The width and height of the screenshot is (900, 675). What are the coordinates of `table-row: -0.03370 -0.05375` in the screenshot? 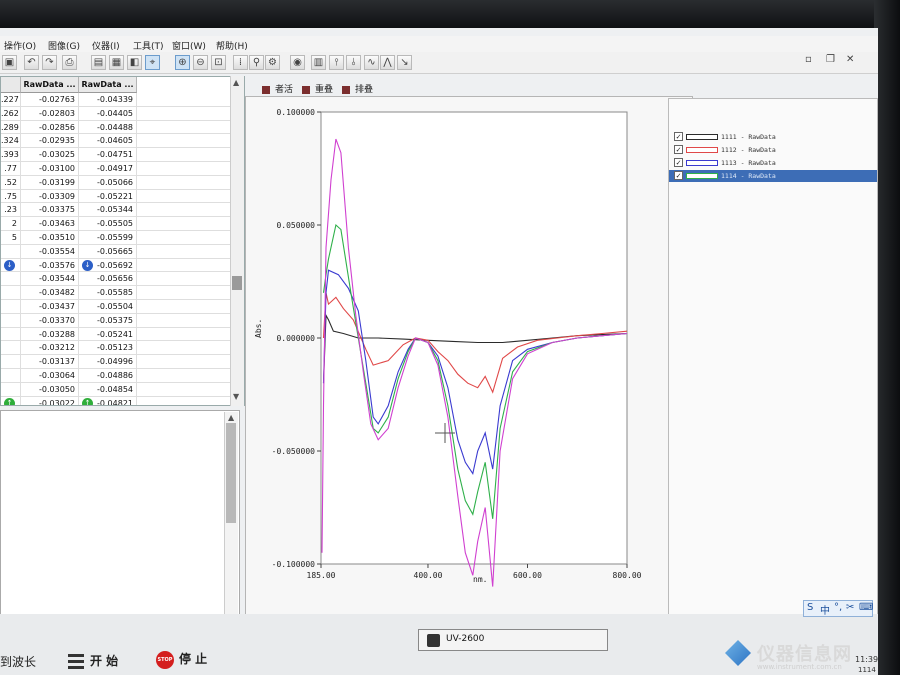 It's located at (117, 320).